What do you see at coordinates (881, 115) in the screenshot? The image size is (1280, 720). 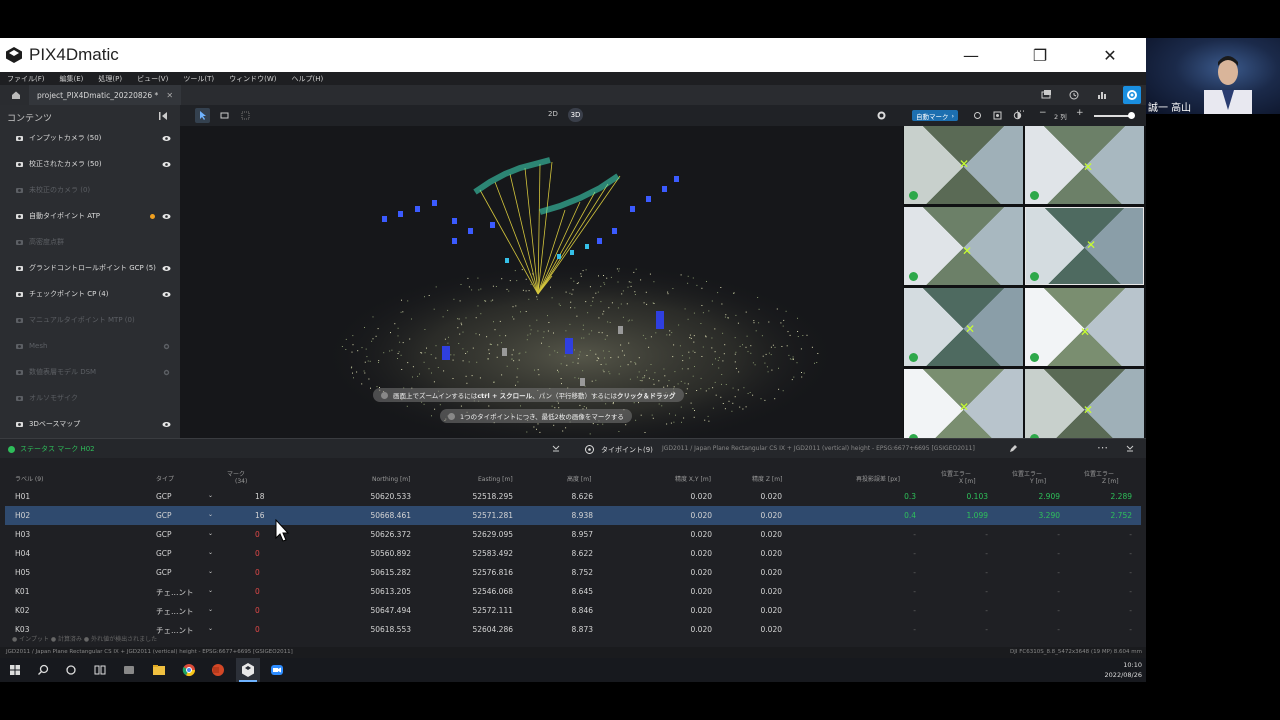 I see `viewport-settings-icon` at bounding box center [881, 115].